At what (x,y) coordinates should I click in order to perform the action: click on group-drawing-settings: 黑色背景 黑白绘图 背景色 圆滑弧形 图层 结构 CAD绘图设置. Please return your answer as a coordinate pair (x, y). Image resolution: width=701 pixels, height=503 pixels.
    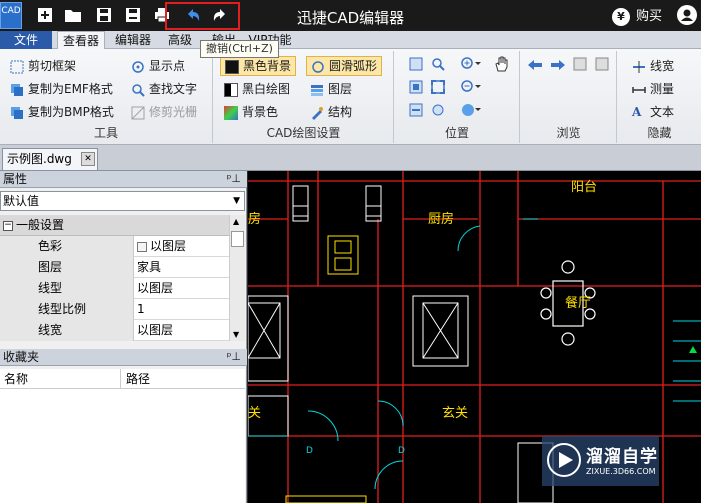
    Looking at the image, I should click on (304, 97).